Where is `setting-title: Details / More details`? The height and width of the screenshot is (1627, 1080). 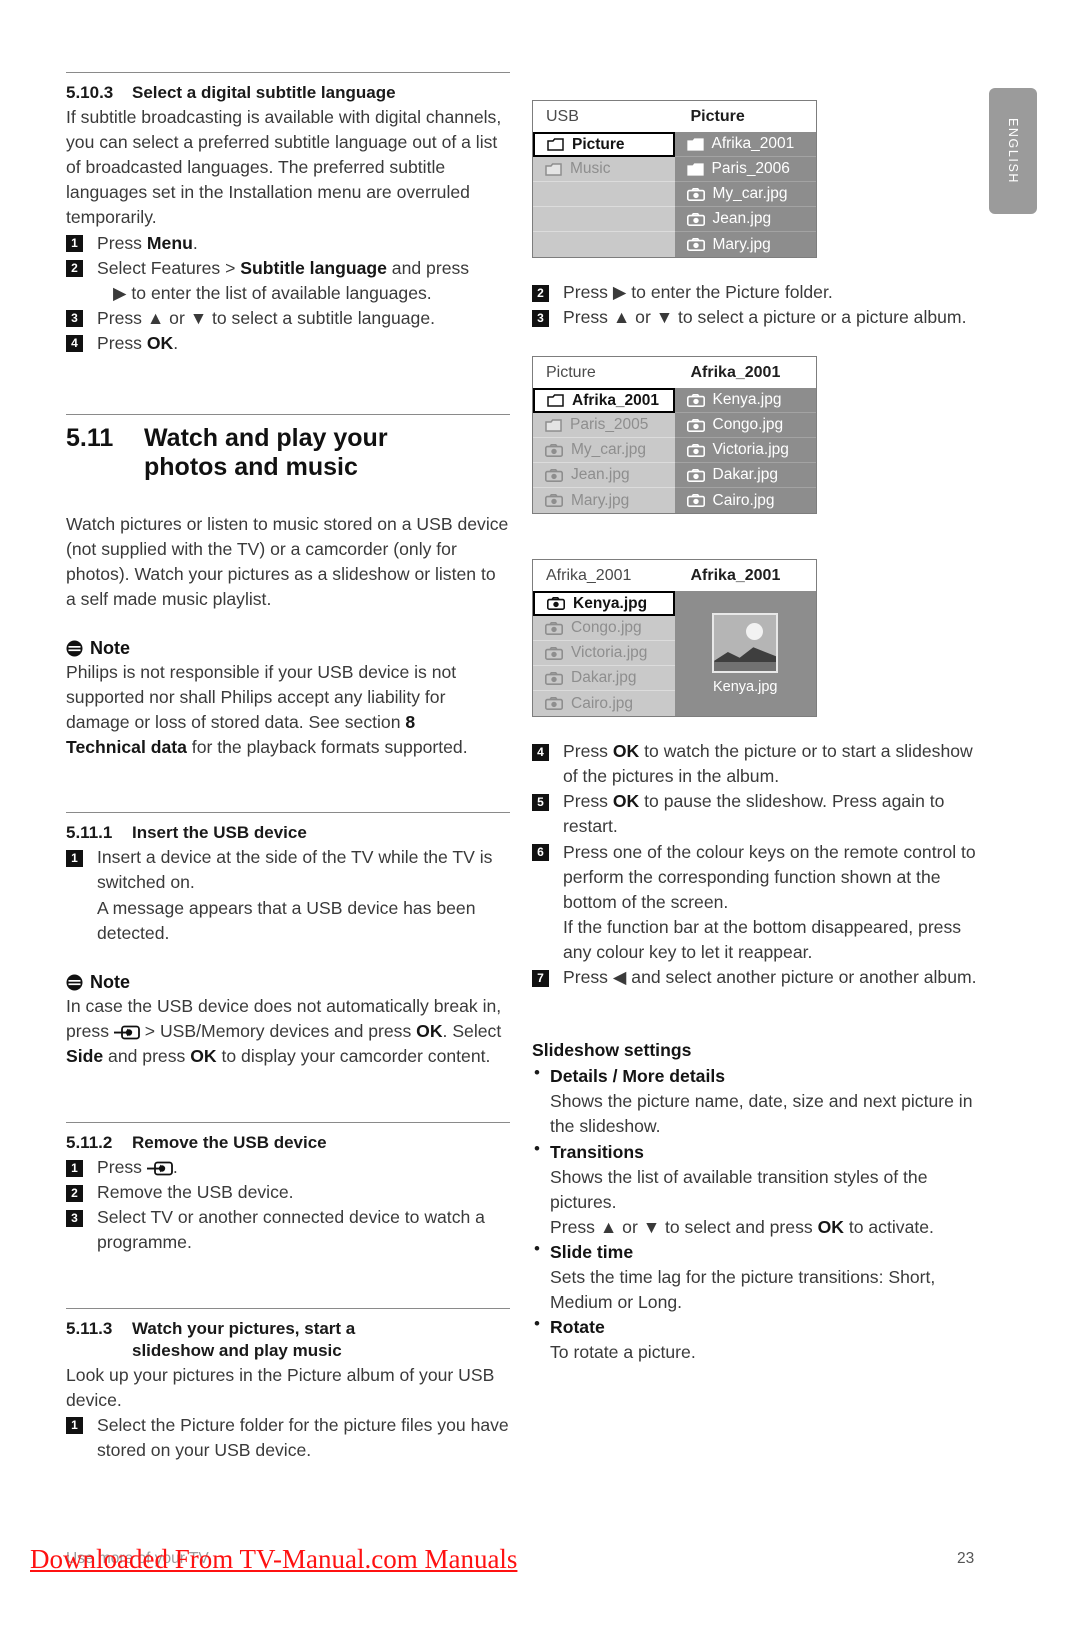 setting-title: Details / More details is located at coordinates (638, 1076).